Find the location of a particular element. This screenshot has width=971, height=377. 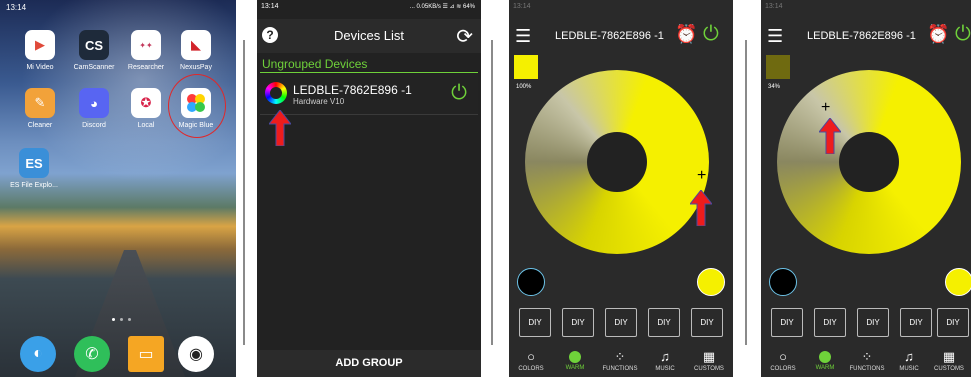

group-divider is located at coordinates (369, 72).